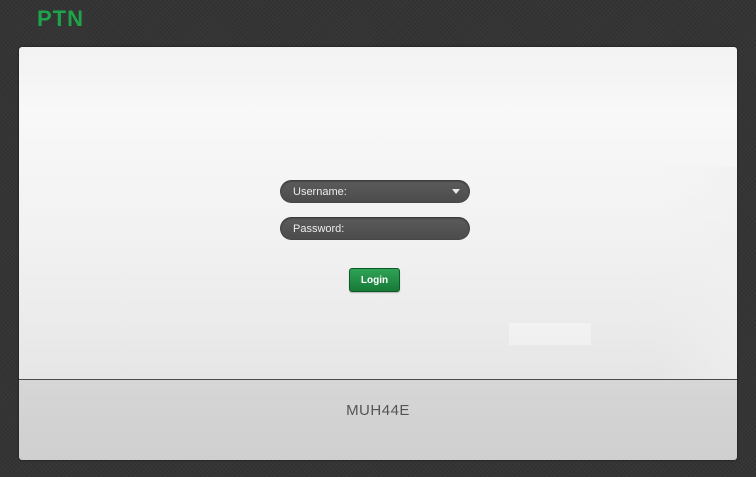 This screenshot has width=756, height=477. What do you see at coordinates (550, 334) in the screenshot?
I see `background-artifact` at bounding box center [550, 334].